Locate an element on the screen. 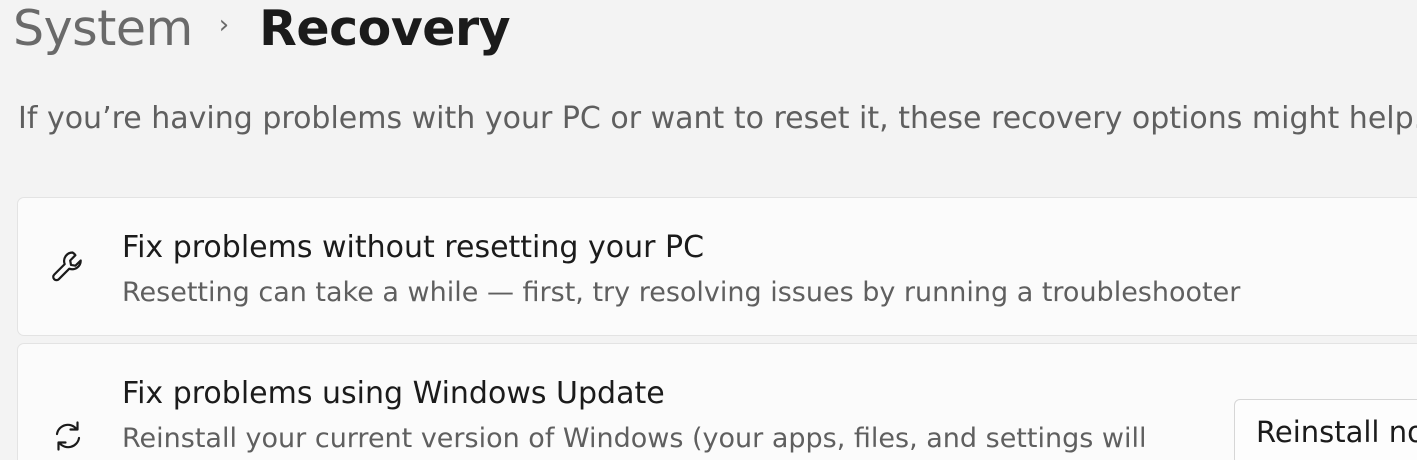  refresh-icon is located at coordinates (68, 436).